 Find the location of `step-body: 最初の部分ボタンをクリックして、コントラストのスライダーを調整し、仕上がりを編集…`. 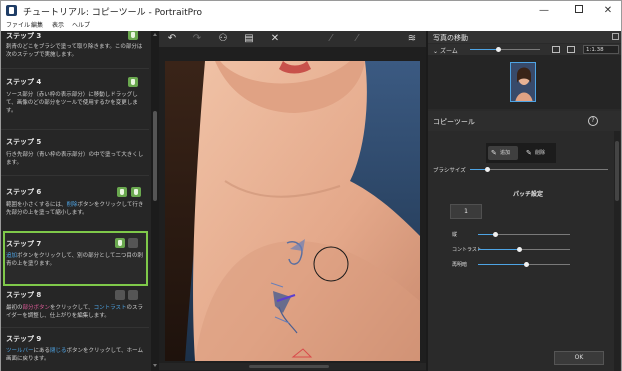

step-body: 最初の部分ボタンをクリックして、コントラストのスライダーを調整し、仕上がりを編集… is located at coordinates (75, 312).